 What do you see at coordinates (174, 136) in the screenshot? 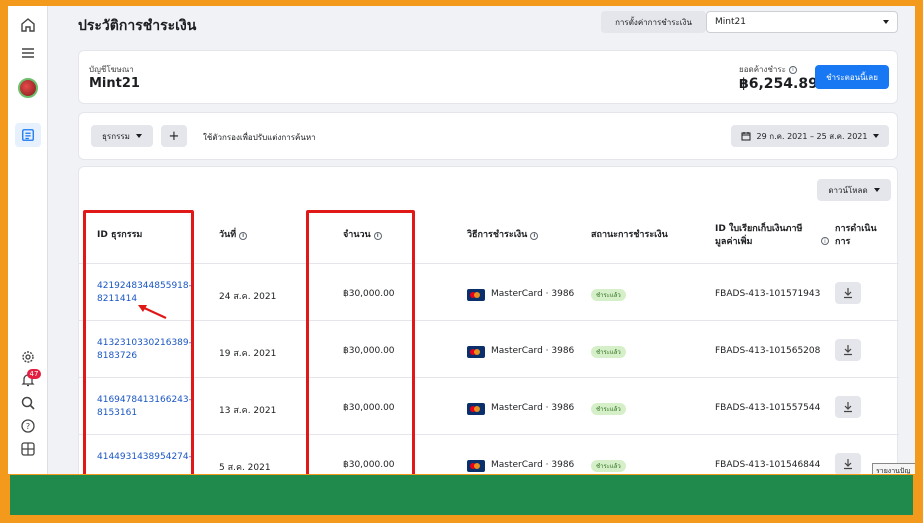
I see `add-filter-button: +` at bounding box center [174, 136].